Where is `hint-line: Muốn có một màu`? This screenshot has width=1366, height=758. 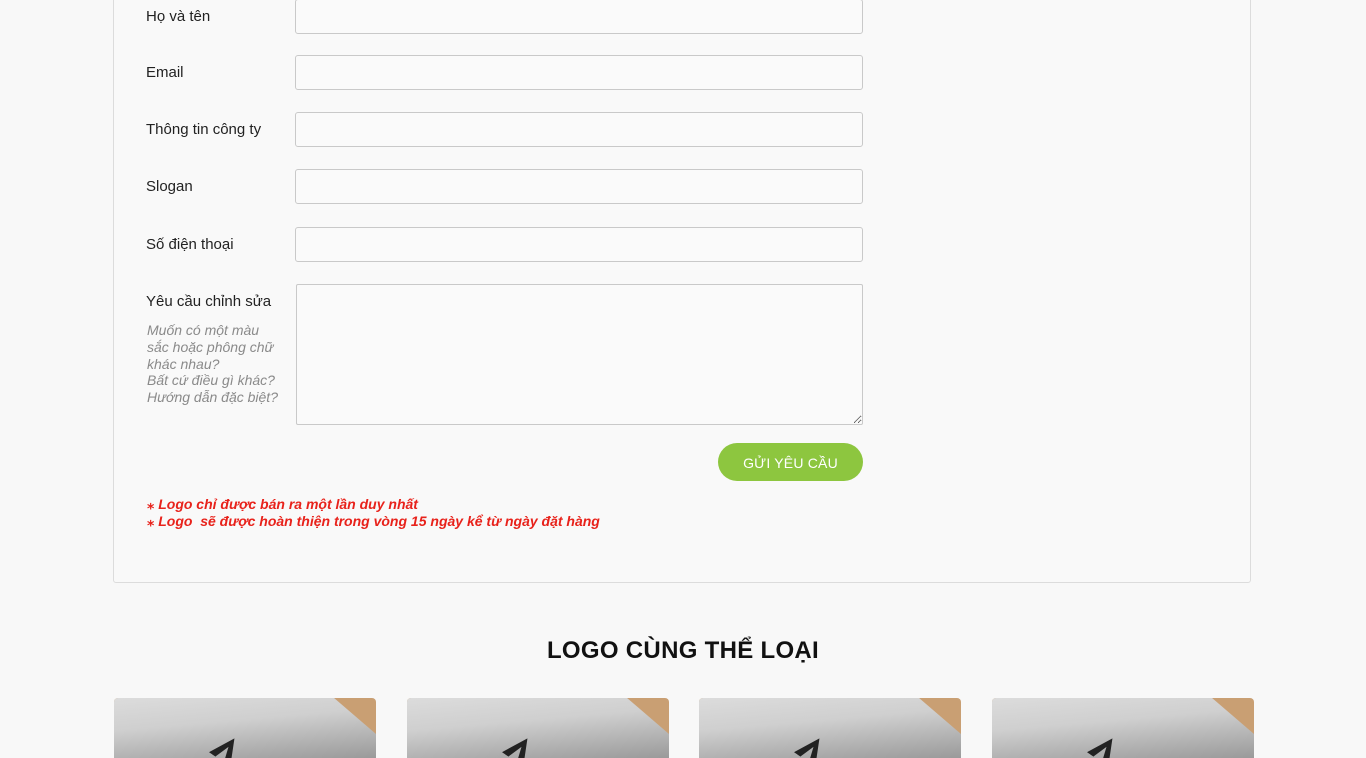
hint-line: Muốn có một màu is located at coordinates (203, 330).